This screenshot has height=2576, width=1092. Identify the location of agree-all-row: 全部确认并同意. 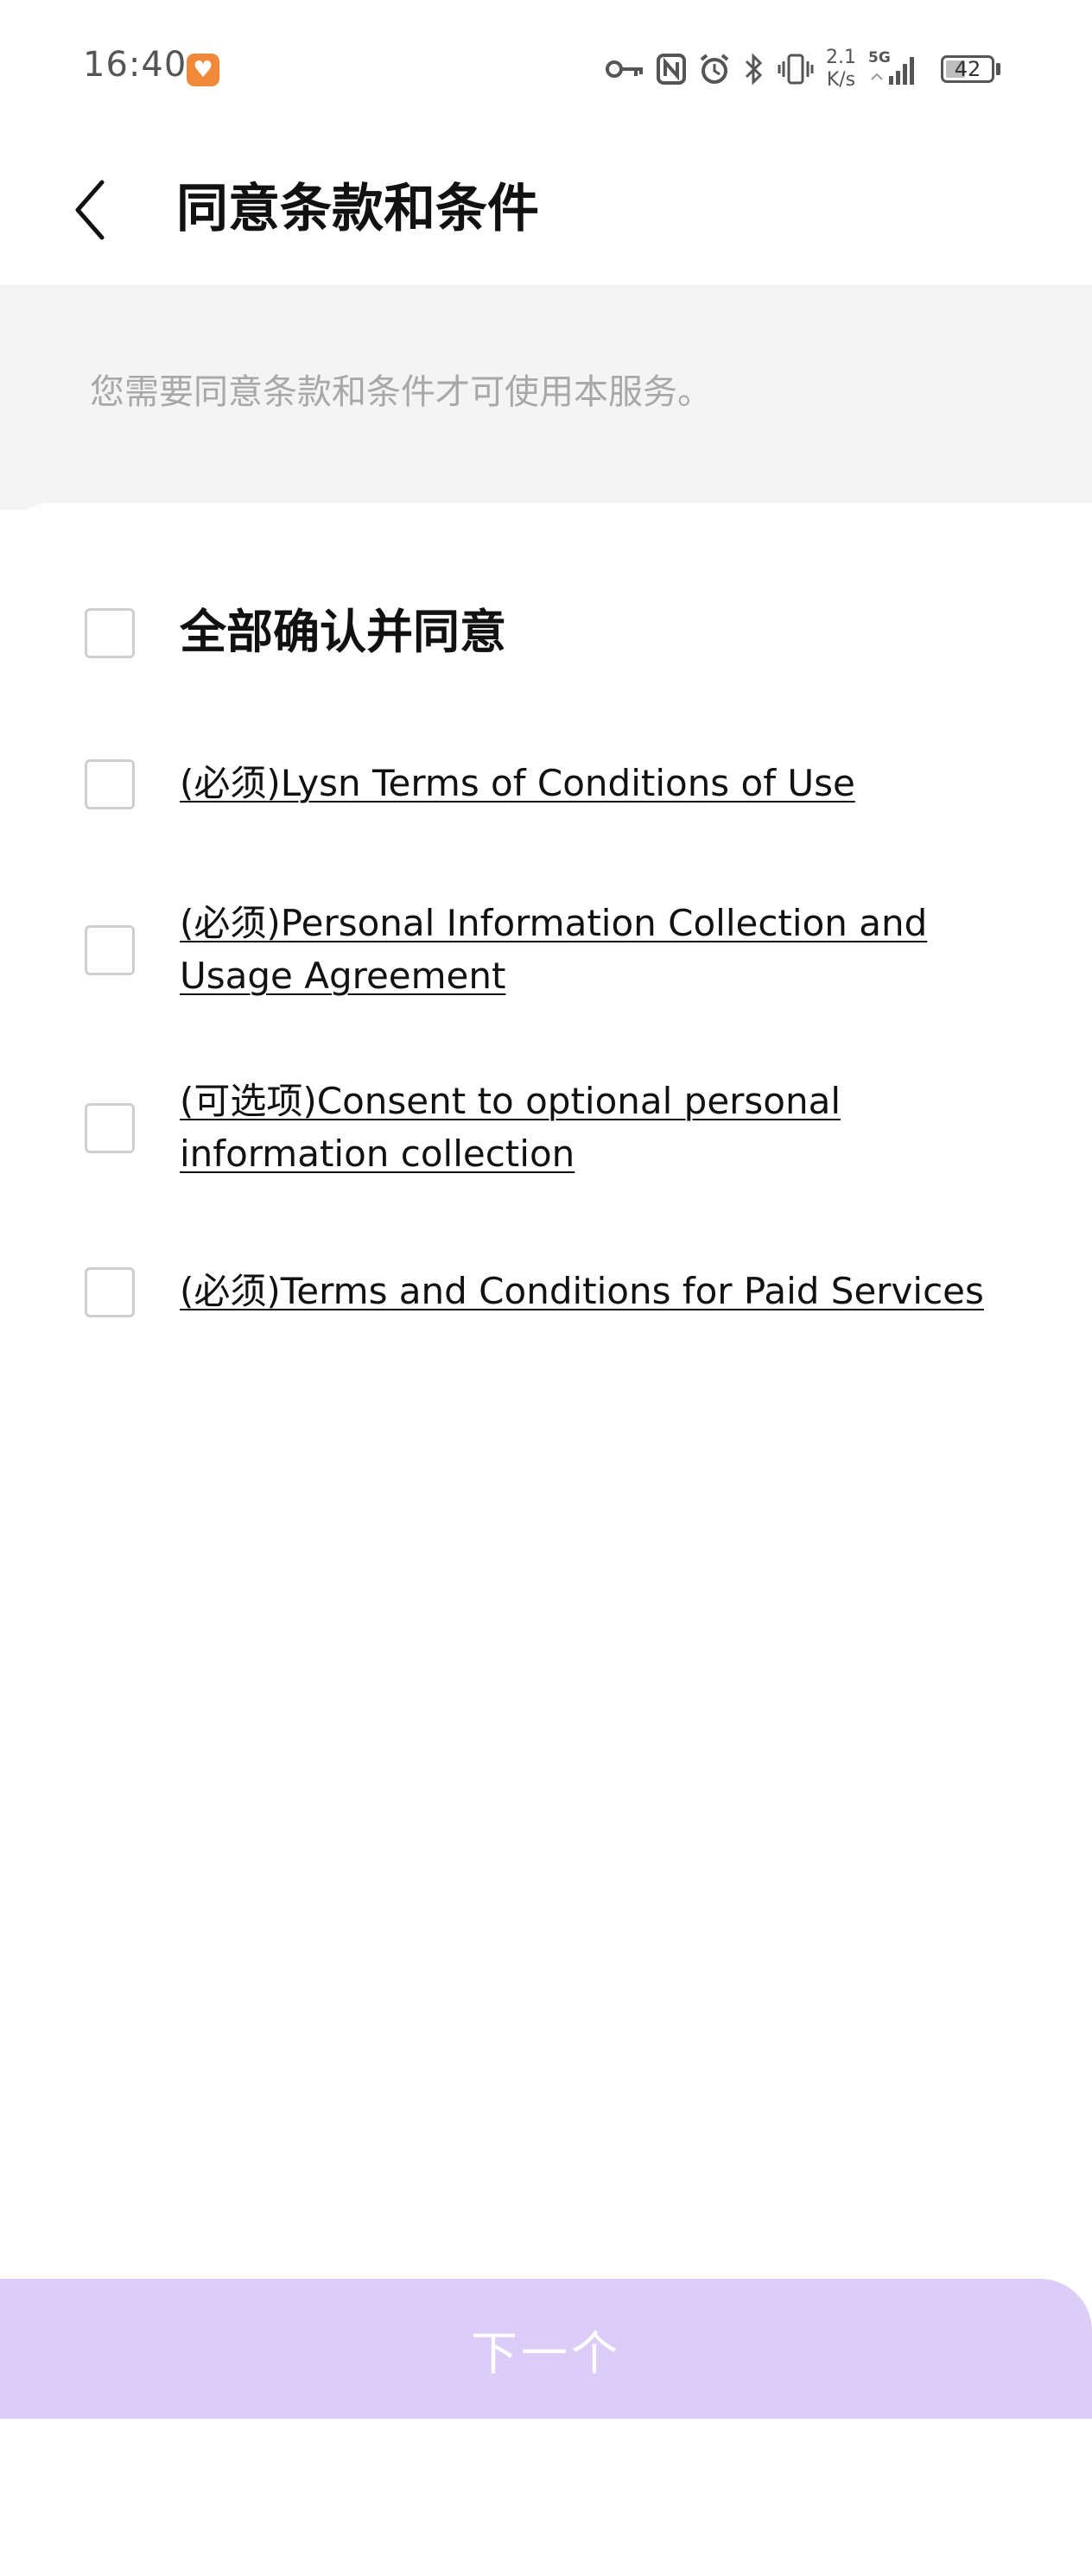
(546, 639).